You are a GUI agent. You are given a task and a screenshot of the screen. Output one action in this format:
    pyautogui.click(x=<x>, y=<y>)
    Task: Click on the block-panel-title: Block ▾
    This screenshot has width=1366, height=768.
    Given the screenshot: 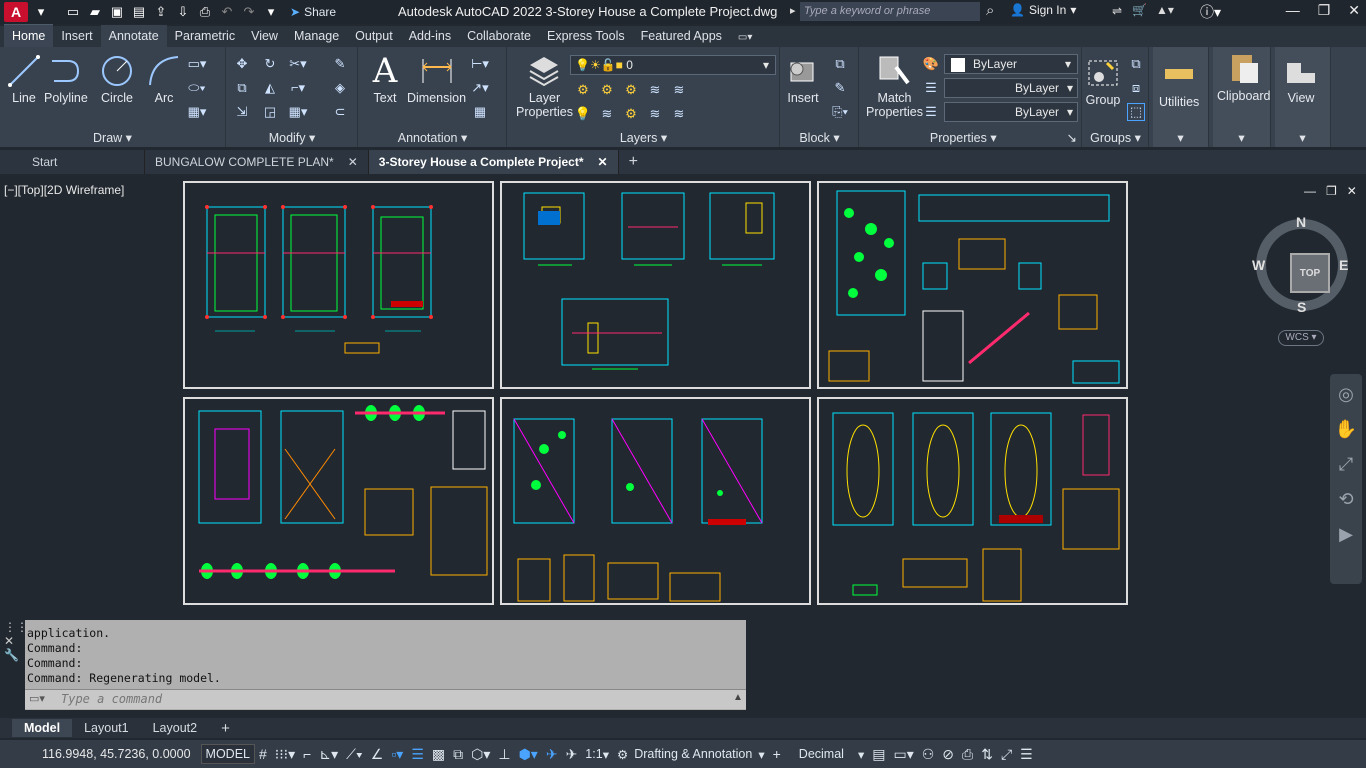 What is the action you would take?
    pyautogui.click(x=819, y=137)
    